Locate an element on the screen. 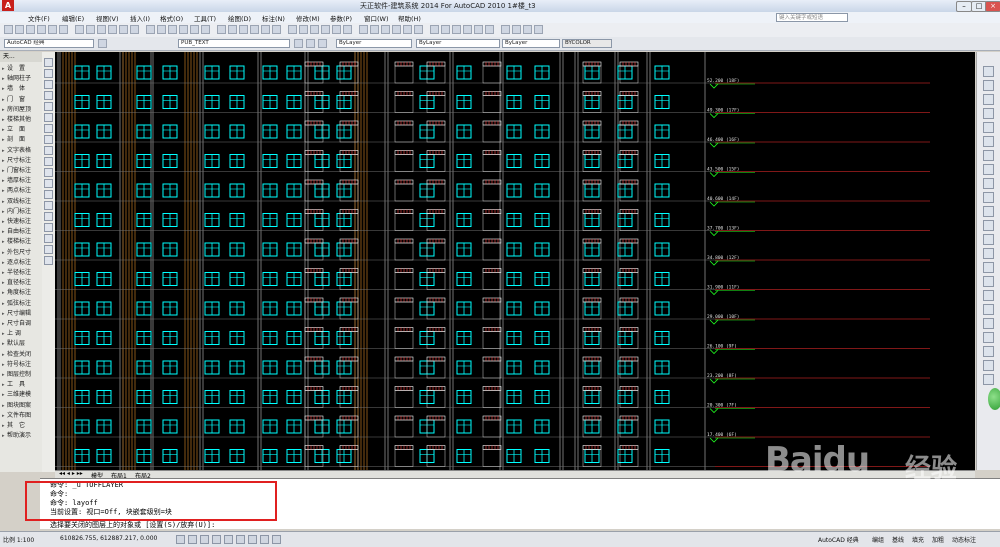 The width and height of the screenshot is (1000, 547). hatch-icon is located at coordinates (48, 216).